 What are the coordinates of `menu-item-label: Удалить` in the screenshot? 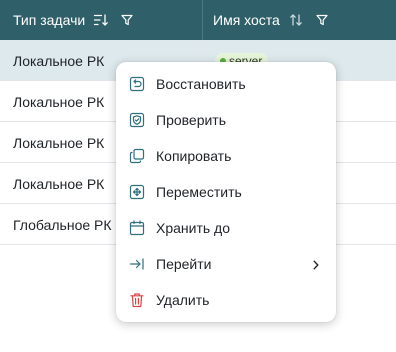 It's located at (183, 300).